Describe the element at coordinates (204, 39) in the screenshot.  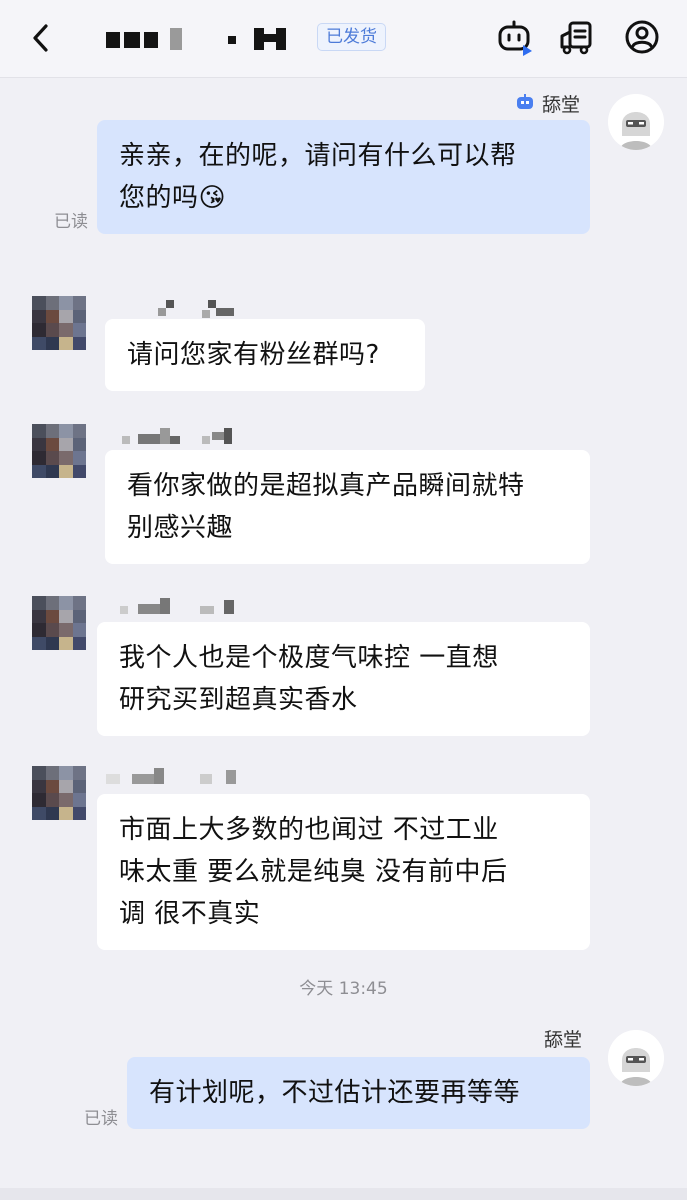
I see `shop-name-pixelated` at that location.